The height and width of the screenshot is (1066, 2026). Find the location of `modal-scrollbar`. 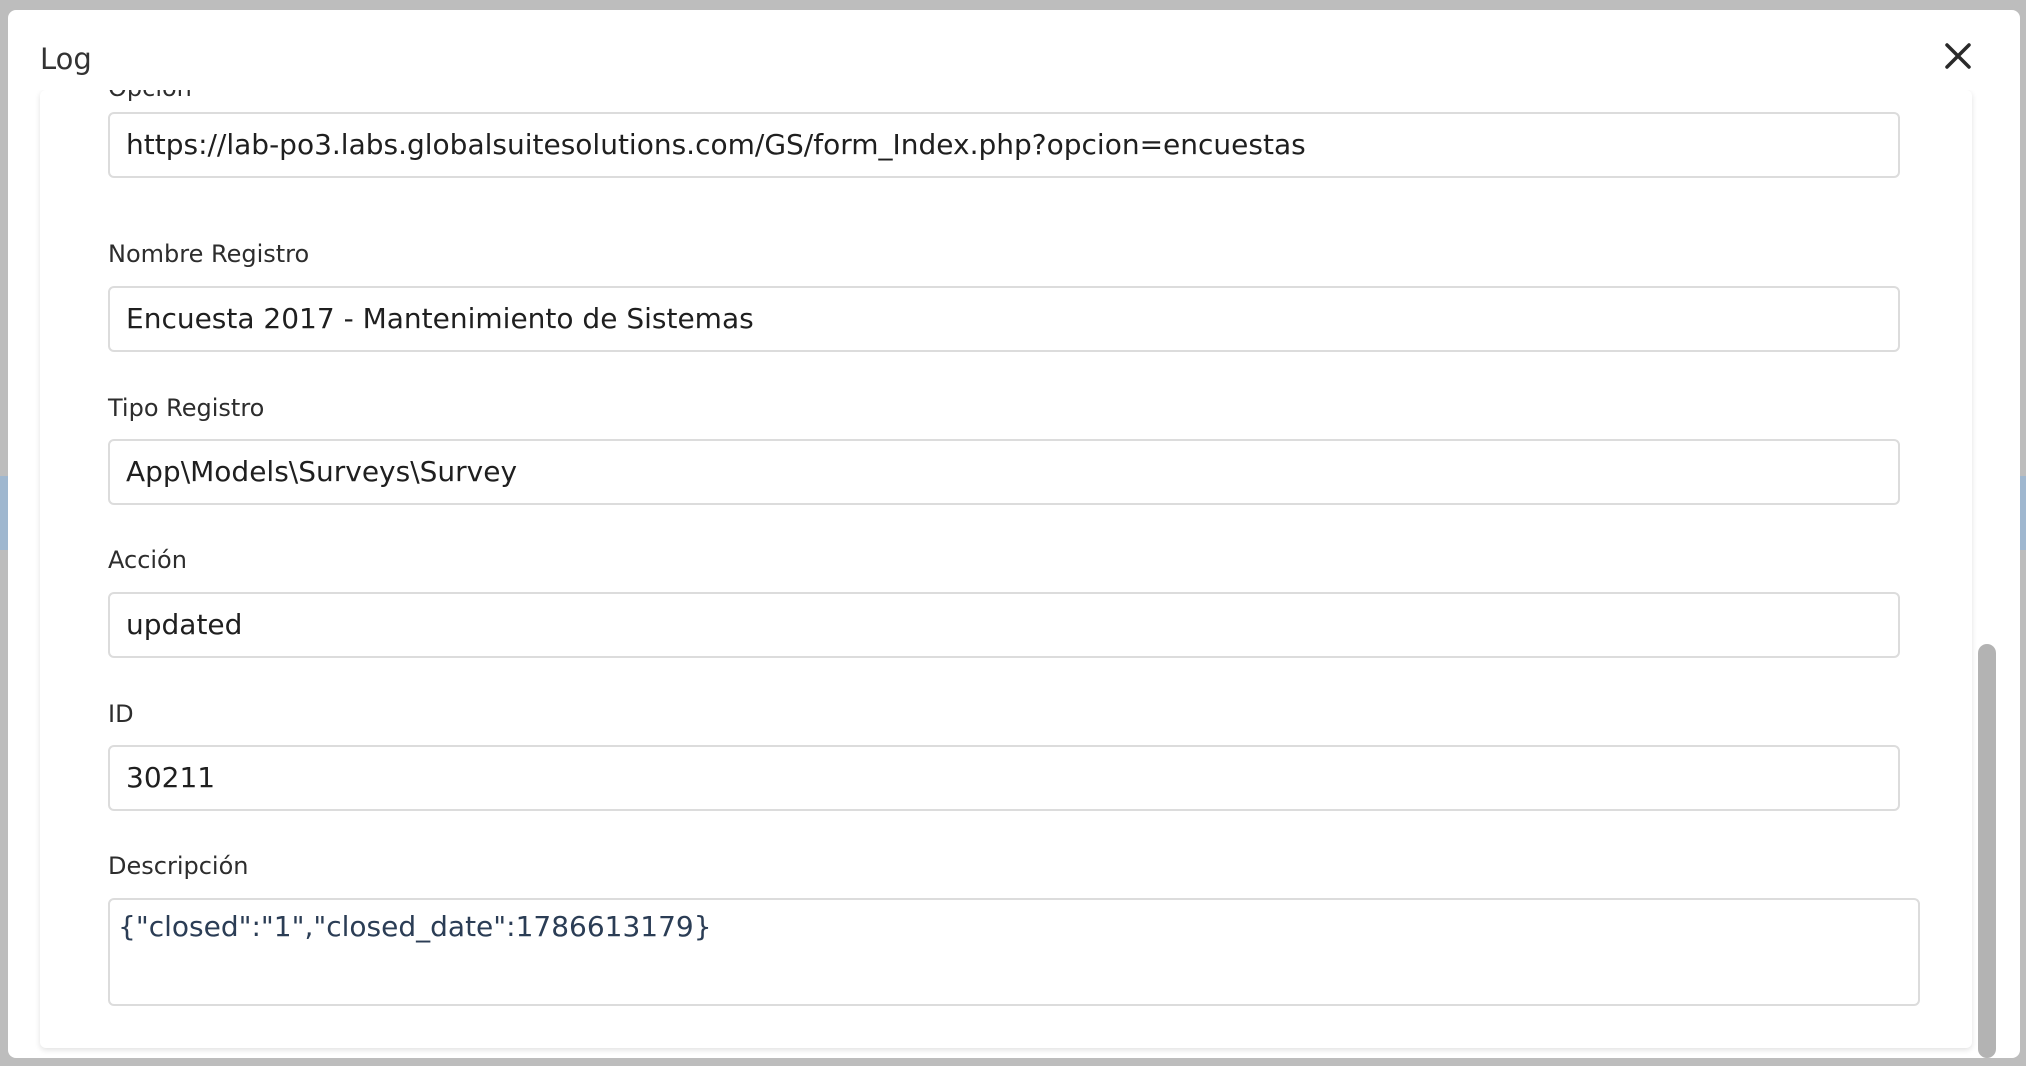

modal-scrollbar is located at coordinates (1987, 581).